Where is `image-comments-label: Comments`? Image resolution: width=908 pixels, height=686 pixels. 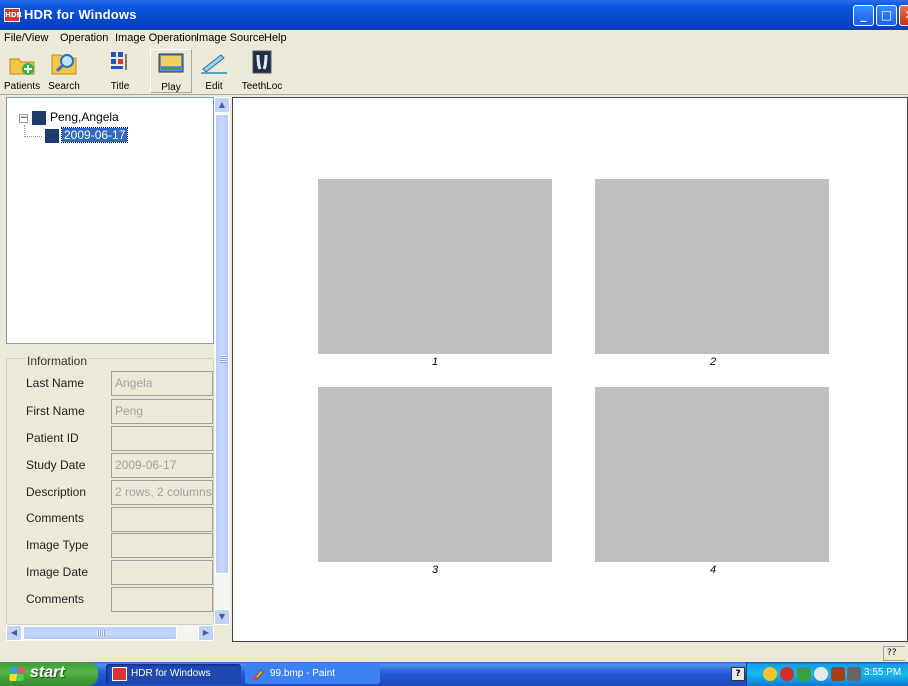
image-comments-label: Comments is located at coordinates (55, 599).